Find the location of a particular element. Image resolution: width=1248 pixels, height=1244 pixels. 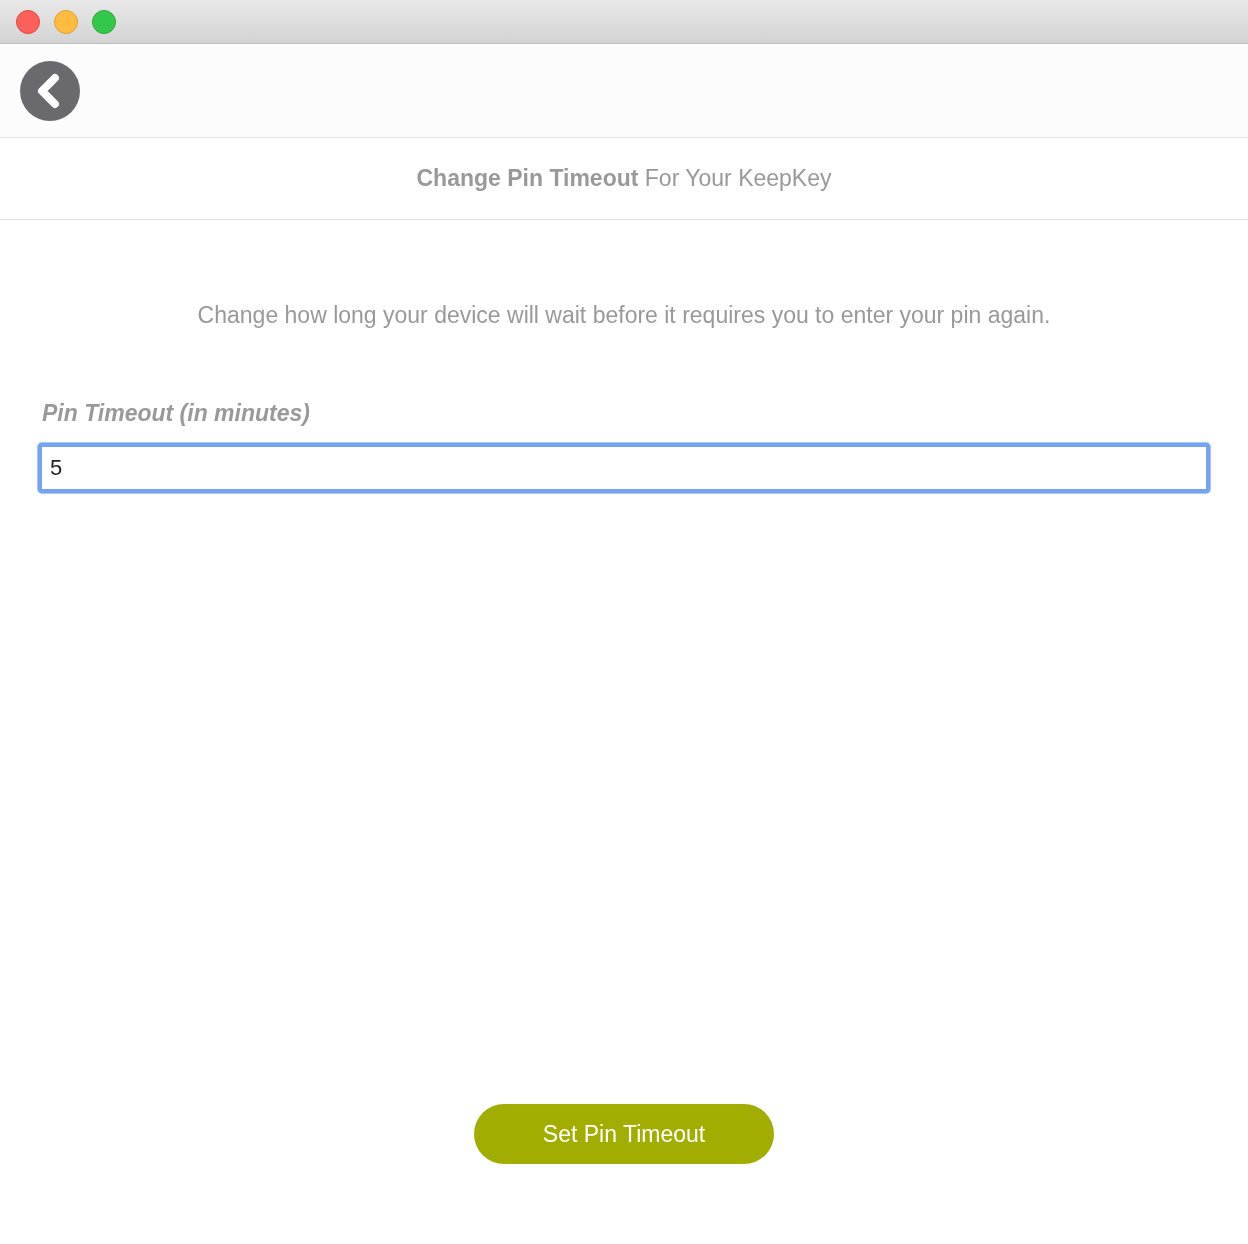

close-icon is located at coordinates (28, 21).